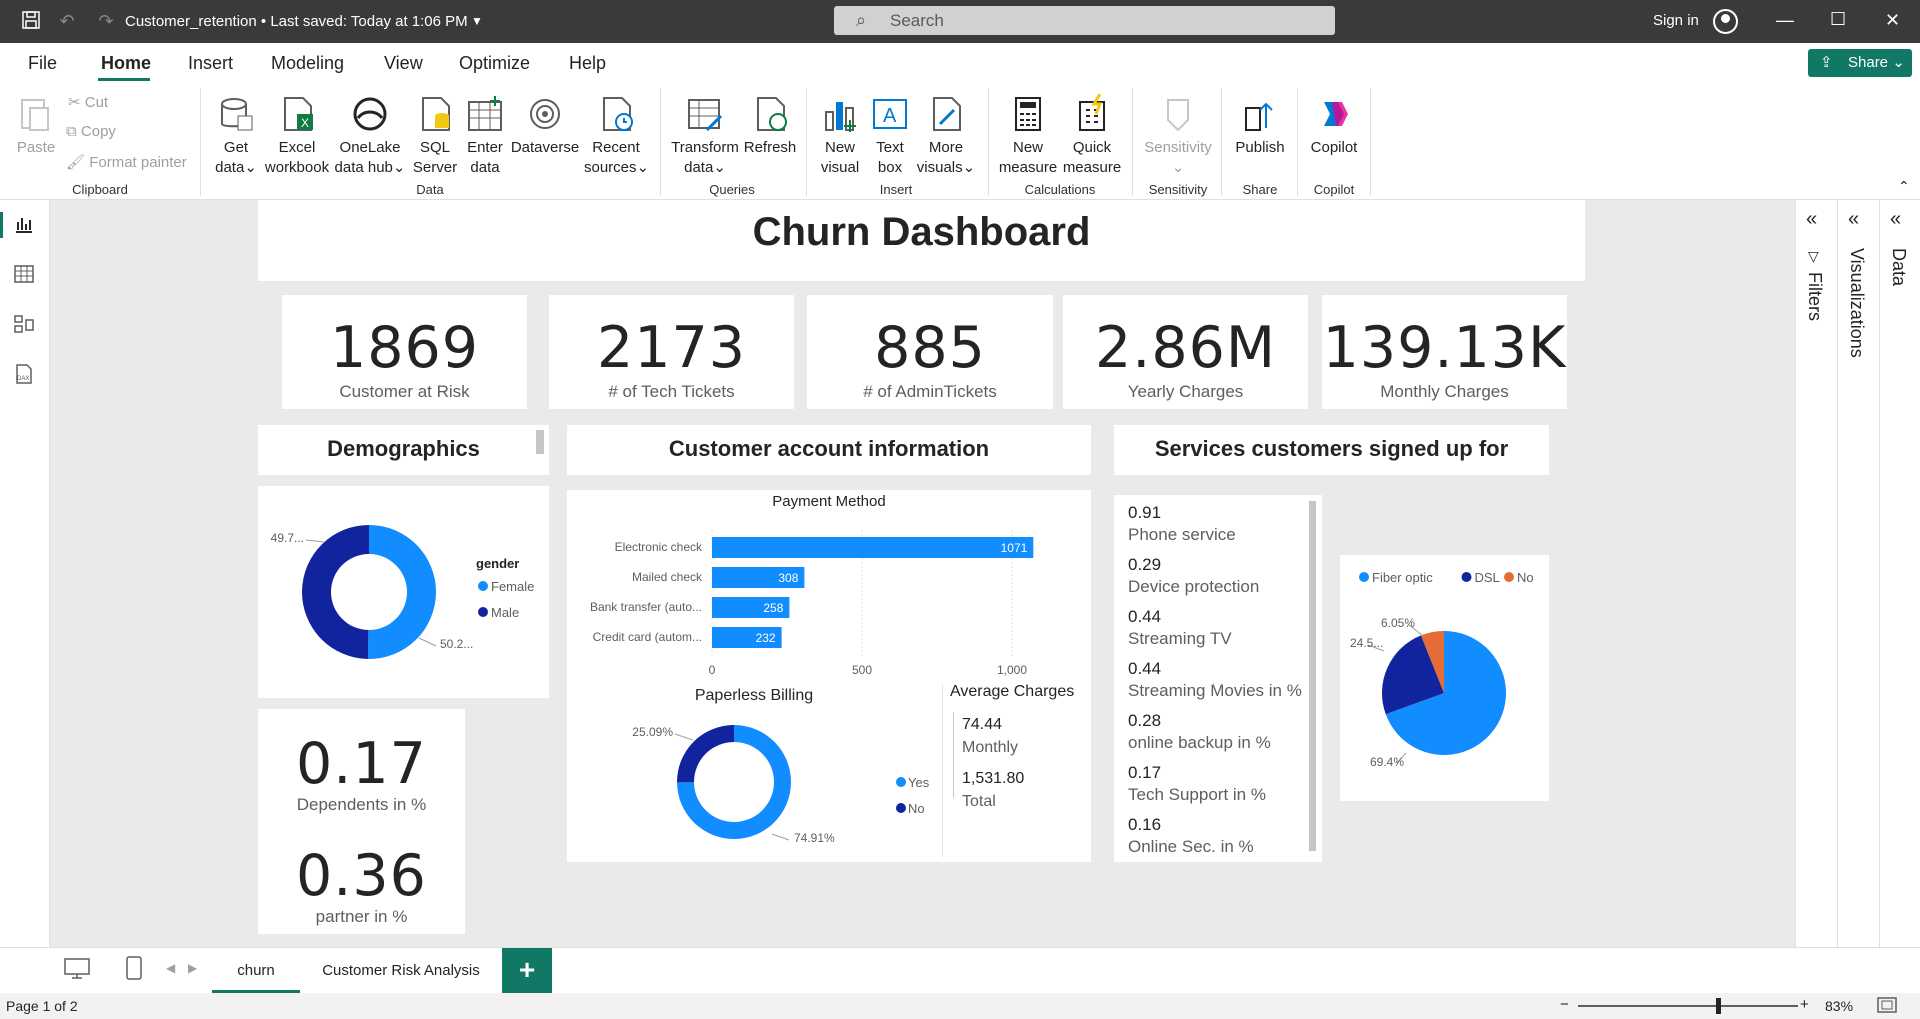 The image size is (1920, 1019). Describe the element at coordinates (770, 114) in the screenshot. I see `refresh-icon` at that location.